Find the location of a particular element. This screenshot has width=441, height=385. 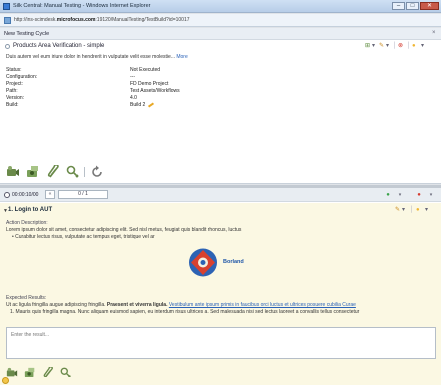

property-key: Version: is located at coordinates (15, 98).